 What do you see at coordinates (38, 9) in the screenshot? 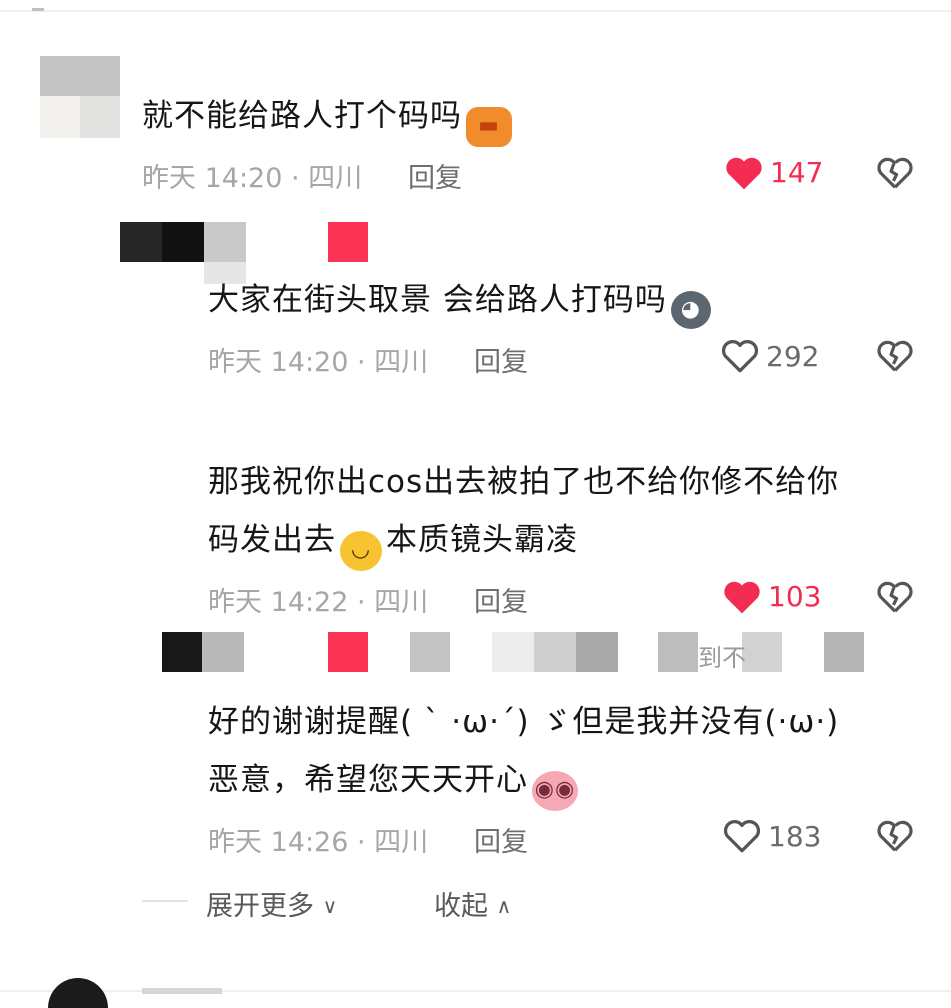
I see `corner-mark` at bounding box center [38, 9].